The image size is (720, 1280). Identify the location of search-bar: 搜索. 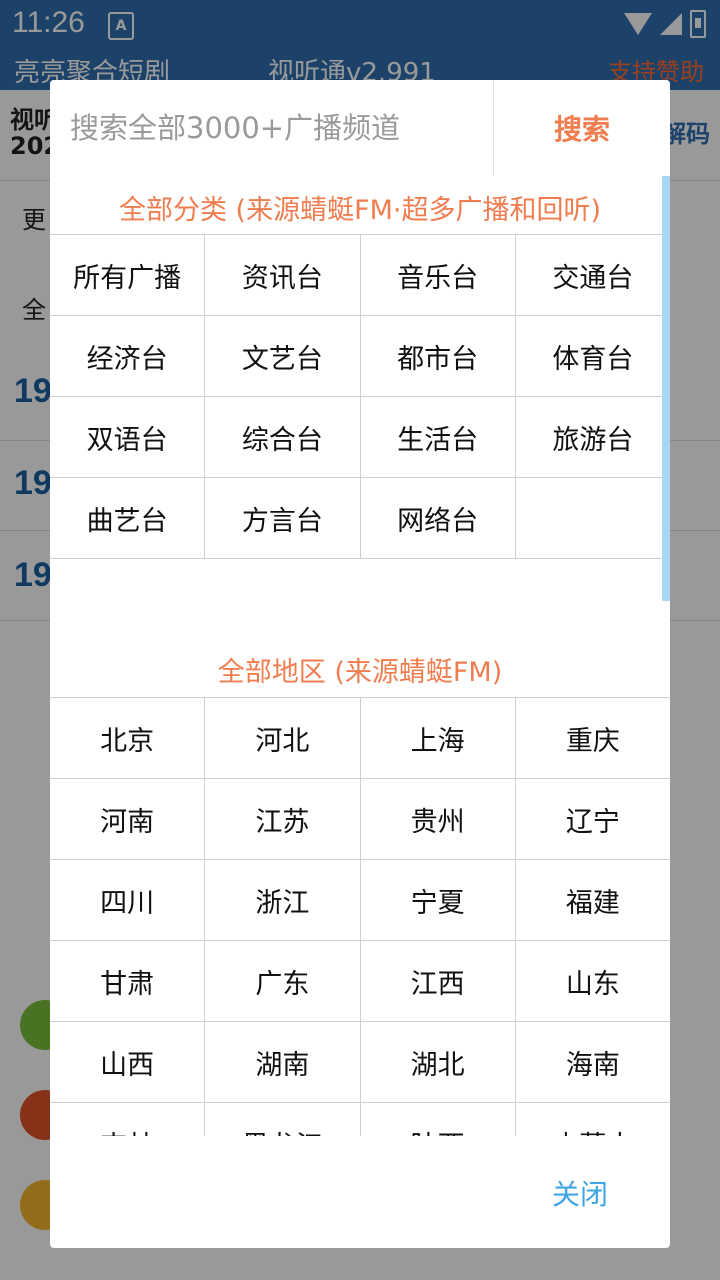
(360, 128).